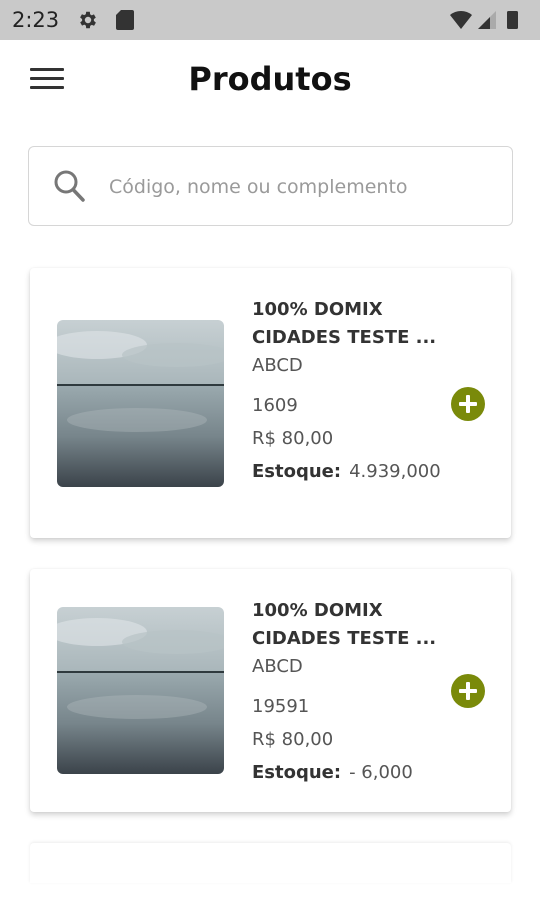 The image size is (540, 900). Describe the element at coordinates (461, 19) in the screenshot. I see `wifi-icon` at that location.